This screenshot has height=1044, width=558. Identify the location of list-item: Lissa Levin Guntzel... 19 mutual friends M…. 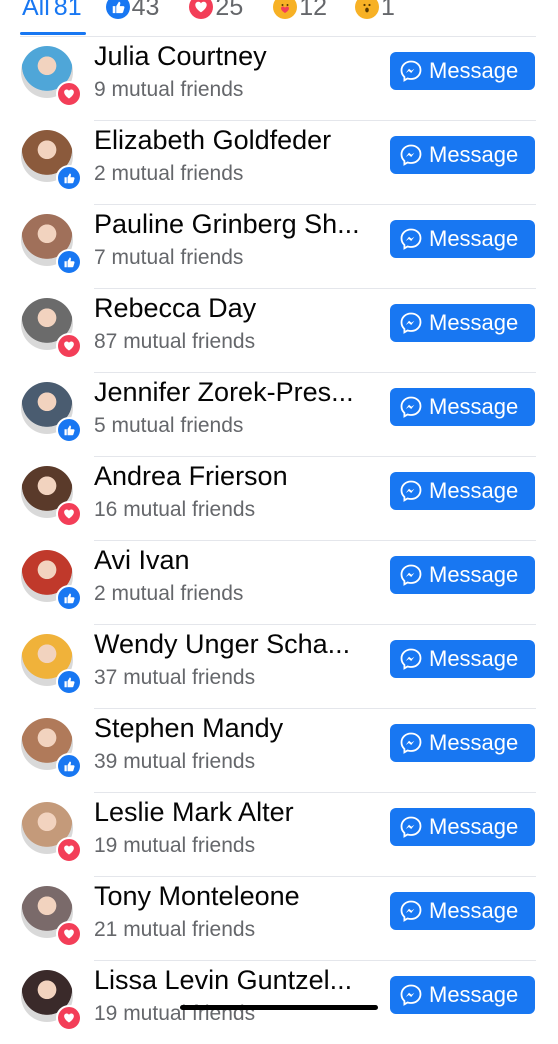
(279, 1002).